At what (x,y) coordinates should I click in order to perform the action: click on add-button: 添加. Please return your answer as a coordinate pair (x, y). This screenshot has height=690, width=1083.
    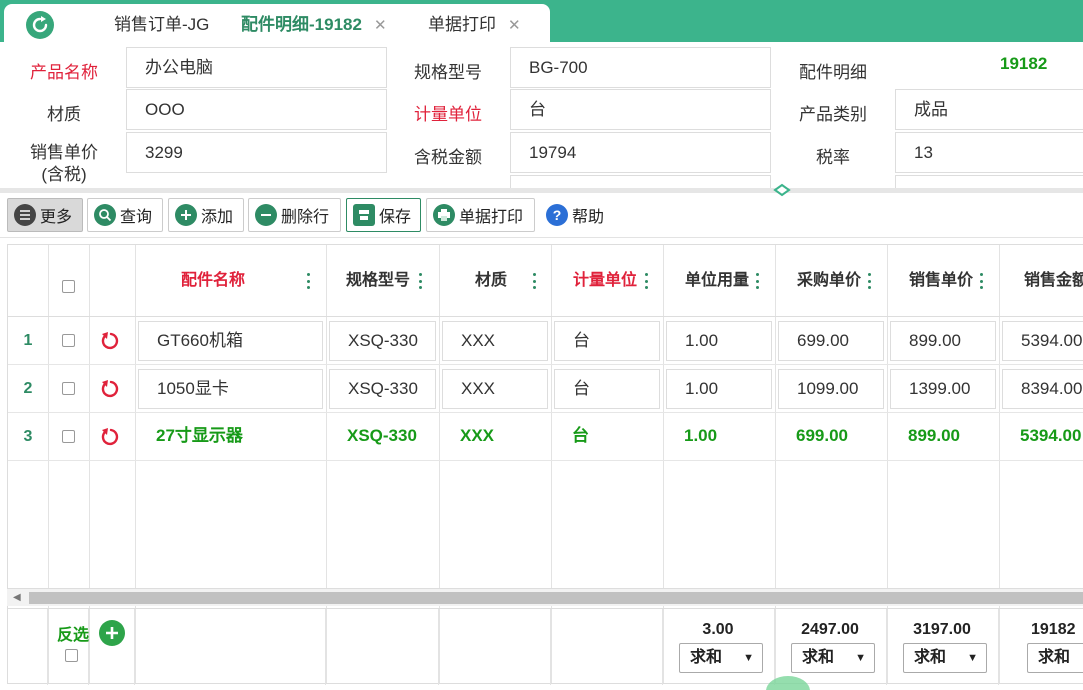
    Looking at the image, I should click on (206, 215).